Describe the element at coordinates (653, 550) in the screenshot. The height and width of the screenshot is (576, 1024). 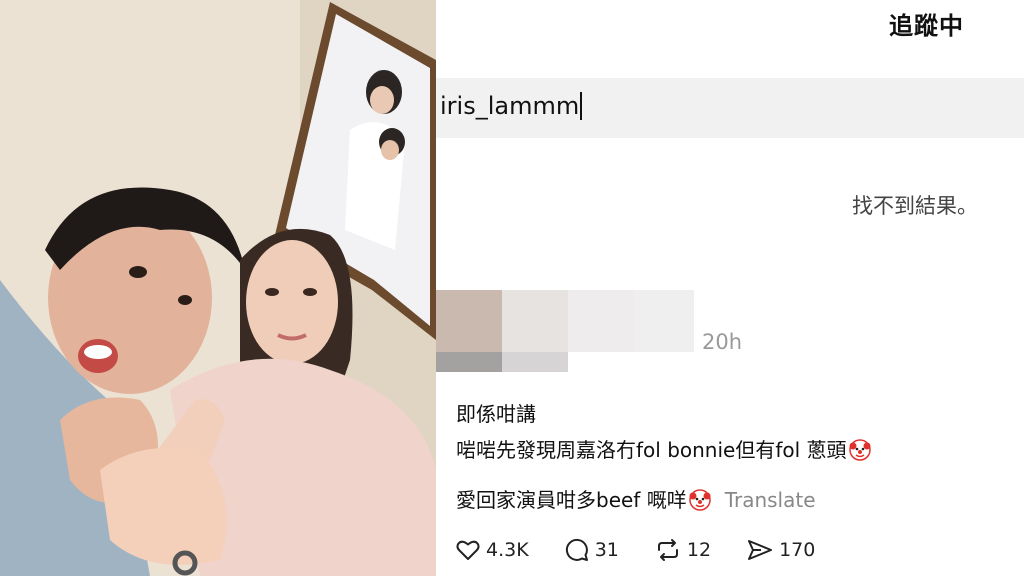
I see `post-actions: 4.3K 31 12 170` at that location.